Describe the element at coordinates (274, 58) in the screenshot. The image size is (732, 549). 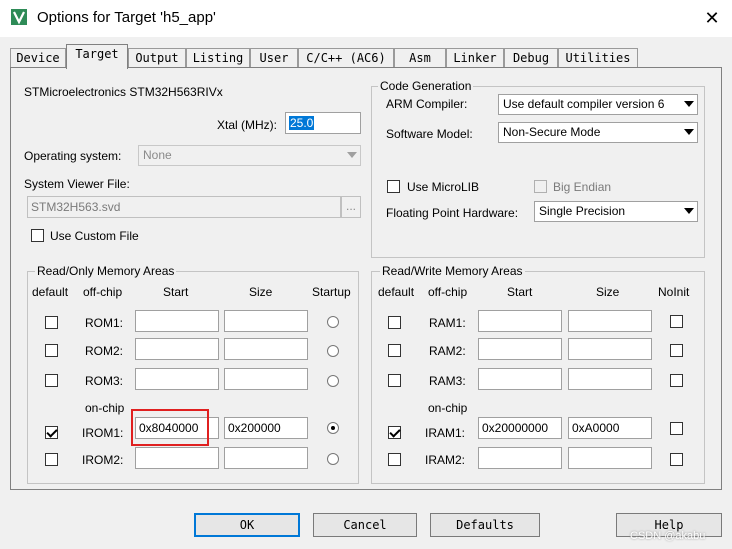
I see `tab-user: User` at that location.